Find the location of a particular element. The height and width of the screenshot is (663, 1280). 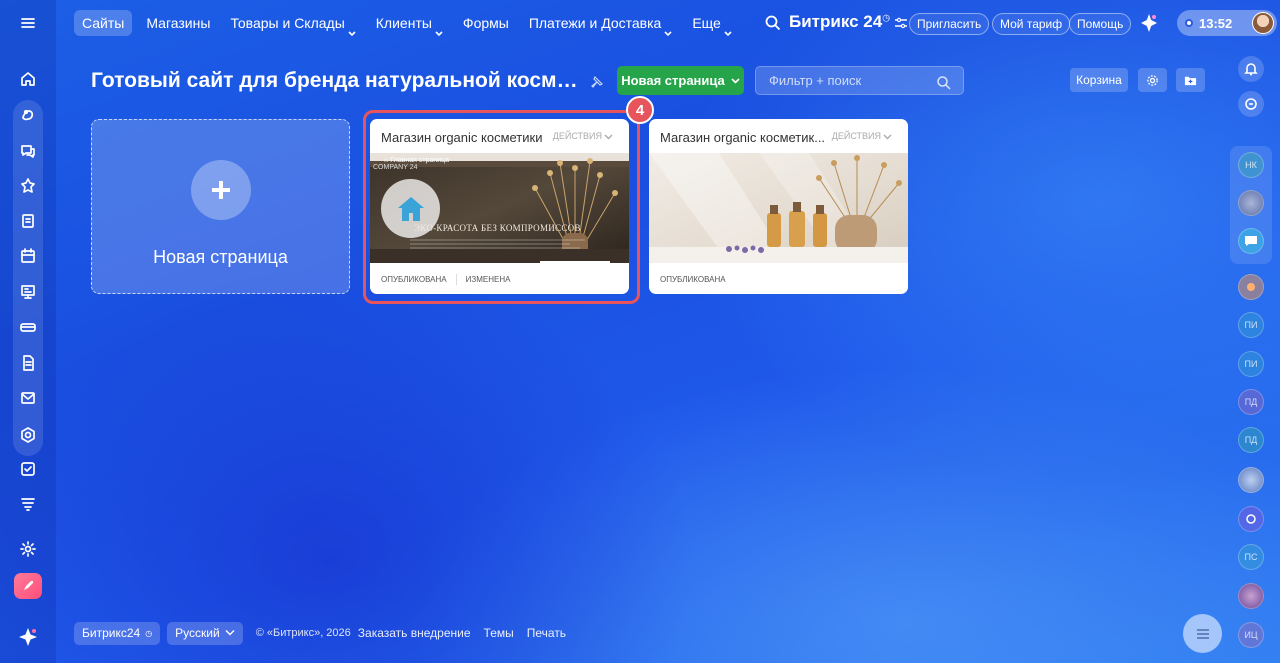

brand-logo: Битрикс 24◷ is located at coordinates (839, 22).